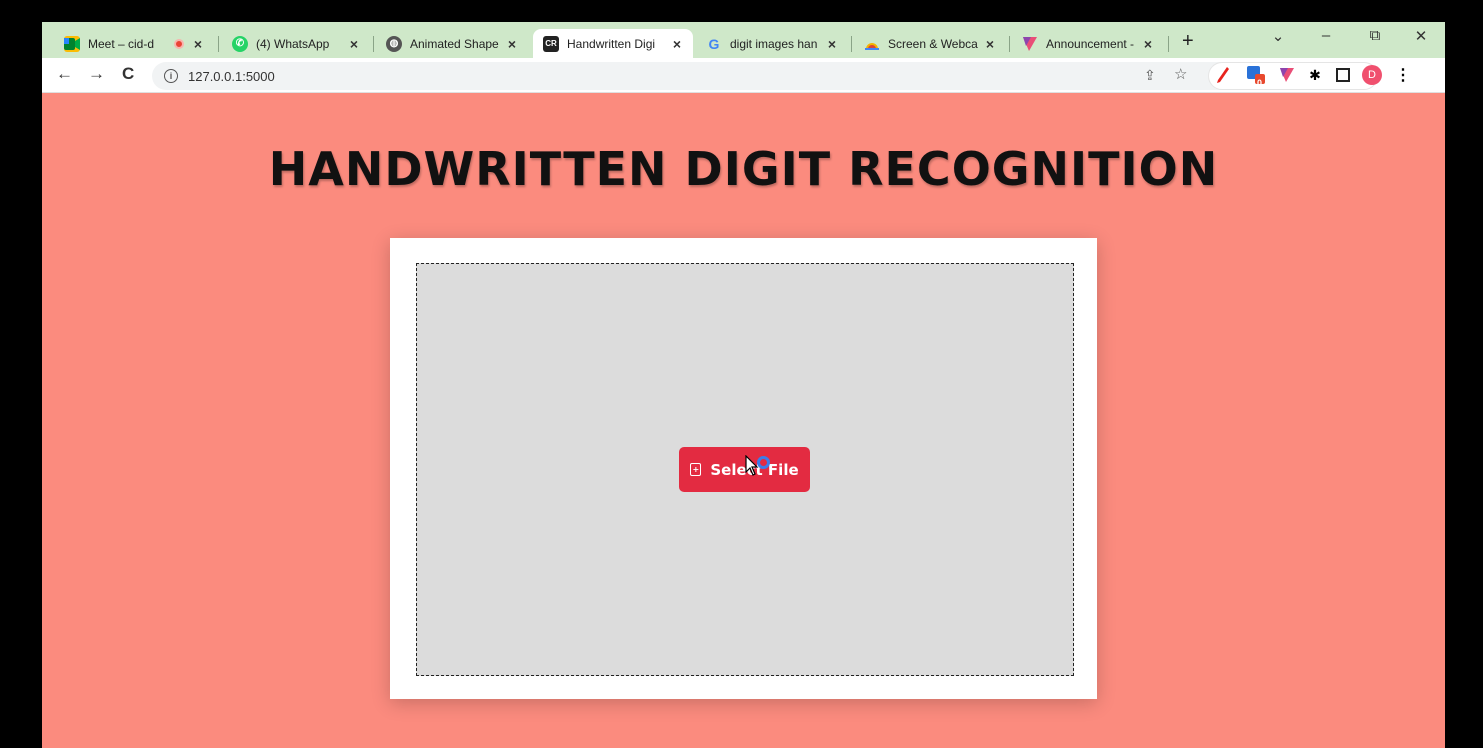 This screenshot has width=1483, height=748. Describe the element at coordinates (696, 469) in the screenshot. I see `file-add-icon: +` at that location.